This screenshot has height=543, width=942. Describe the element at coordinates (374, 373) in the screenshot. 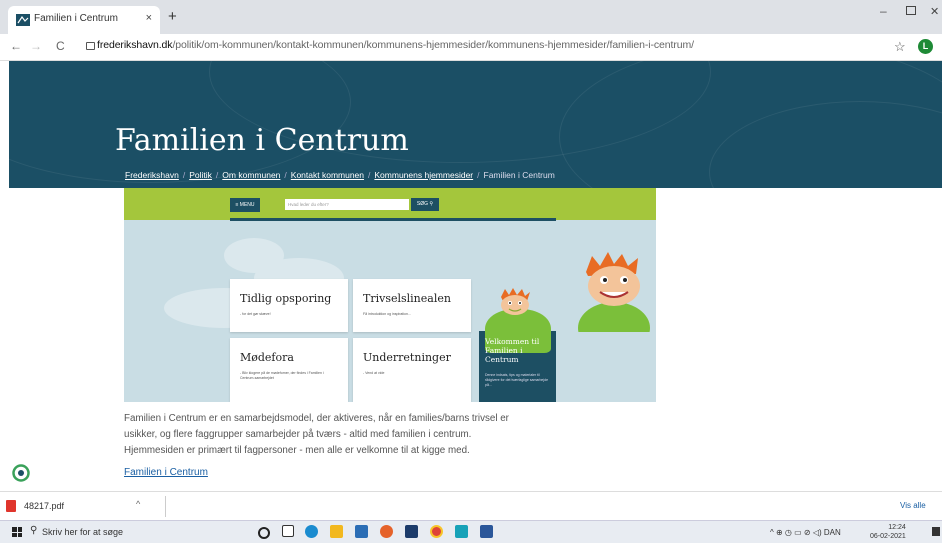

I see `card-subtitle: - Vend at vide` at that location.